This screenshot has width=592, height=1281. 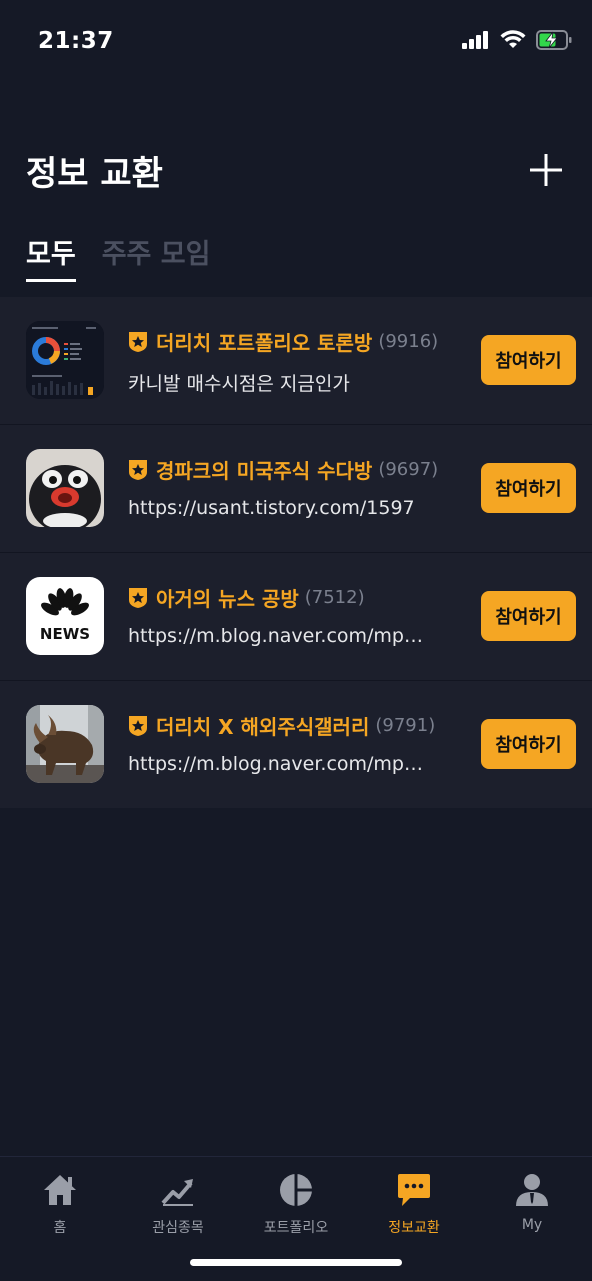 What do you see at coordinates (65, 744) in the screenshot?
I see `bull-statue-thumbnail` at bounding box center [65, 744].